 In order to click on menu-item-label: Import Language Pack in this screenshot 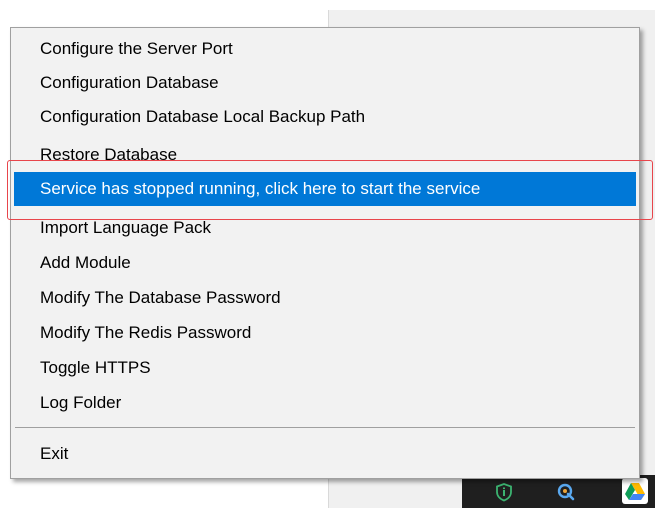, I will do `click(126, 227)`.